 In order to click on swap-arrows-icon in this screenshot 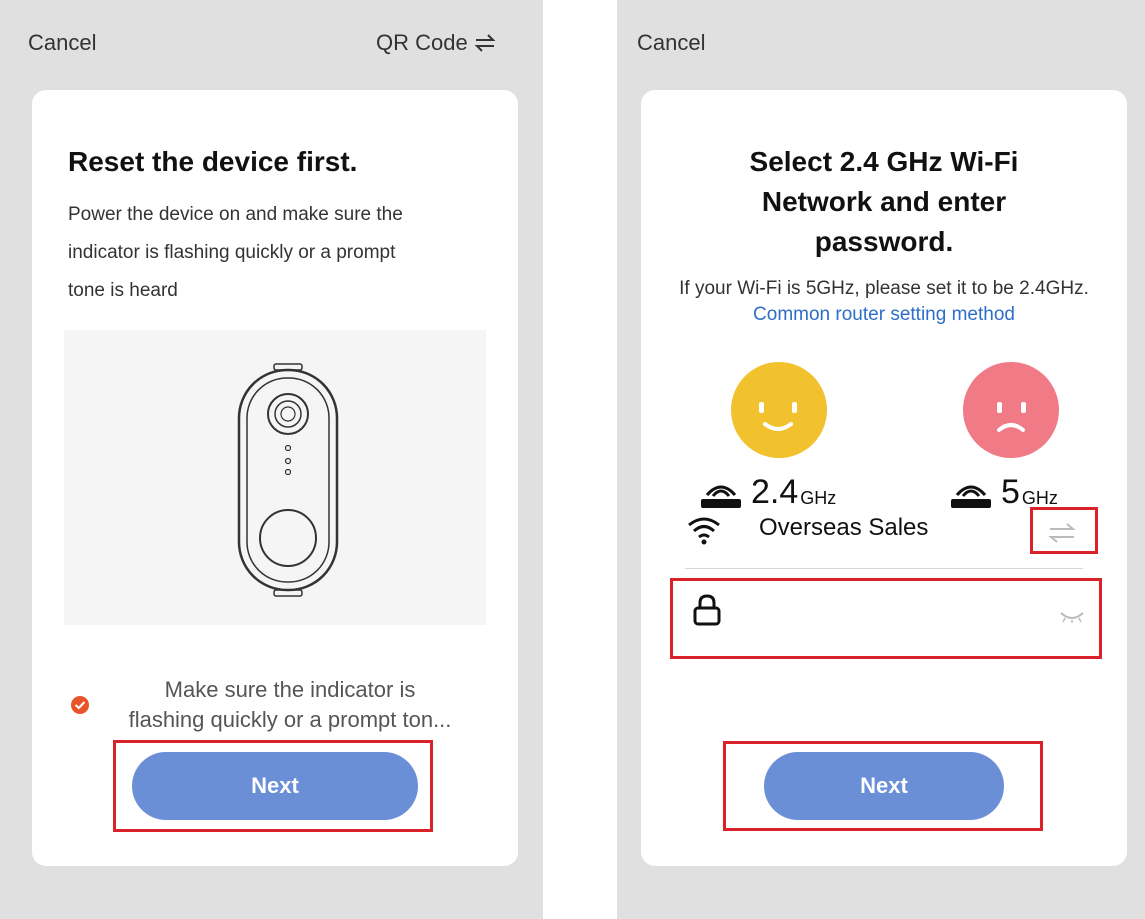, I will do `click(485, 43)`.